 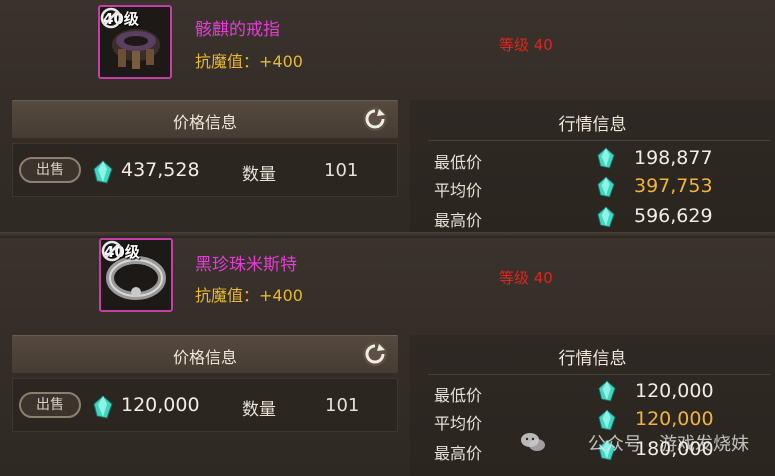 I want to click on item-name: 骸麒的戒指, so click(x=237, y=30).